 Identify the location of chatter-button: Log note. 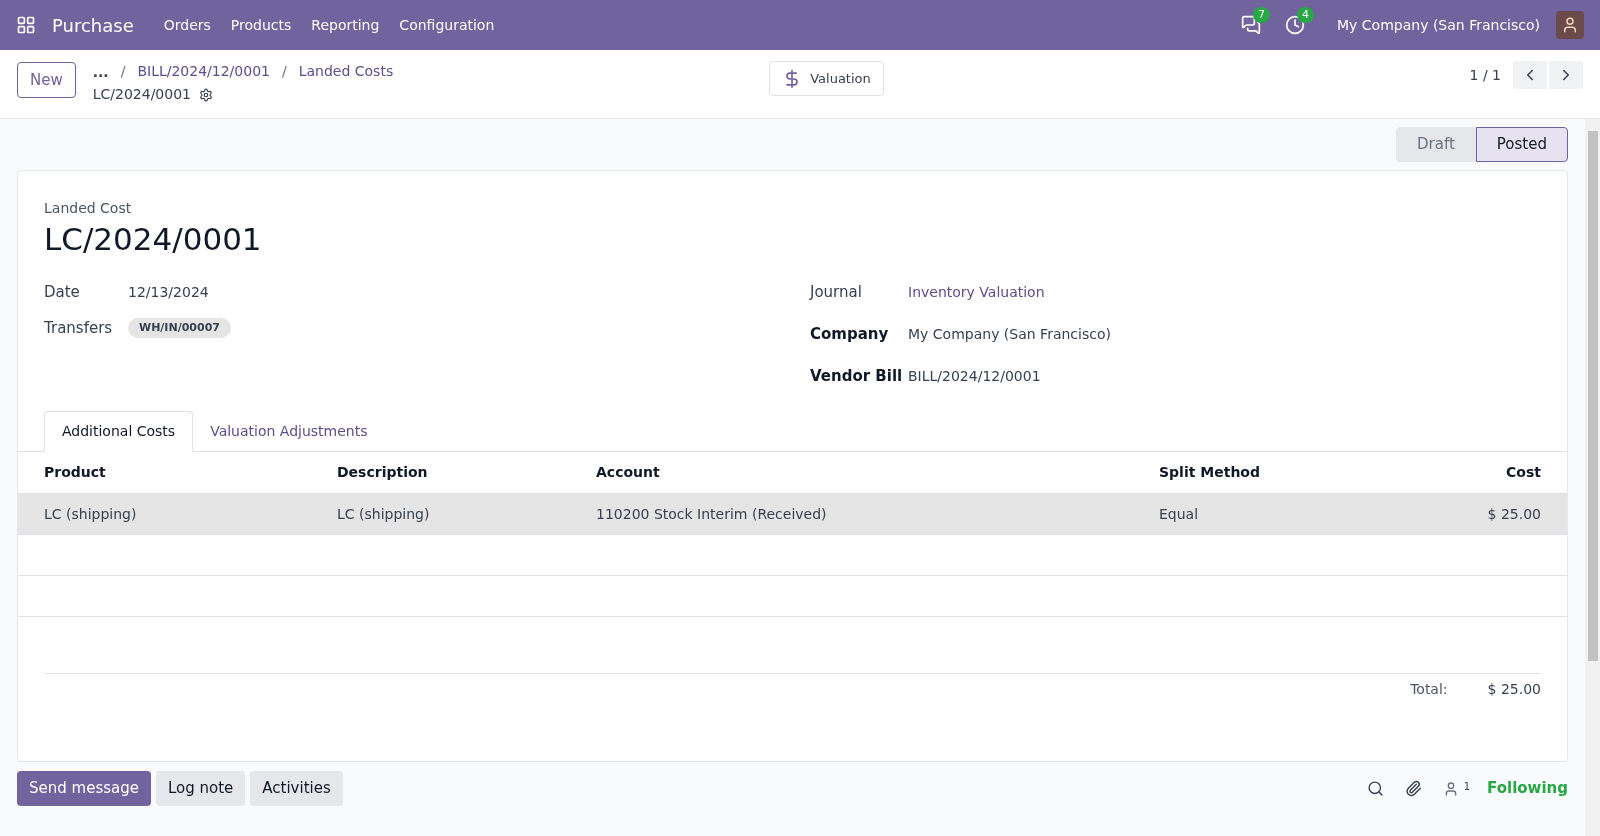
(200, 788).